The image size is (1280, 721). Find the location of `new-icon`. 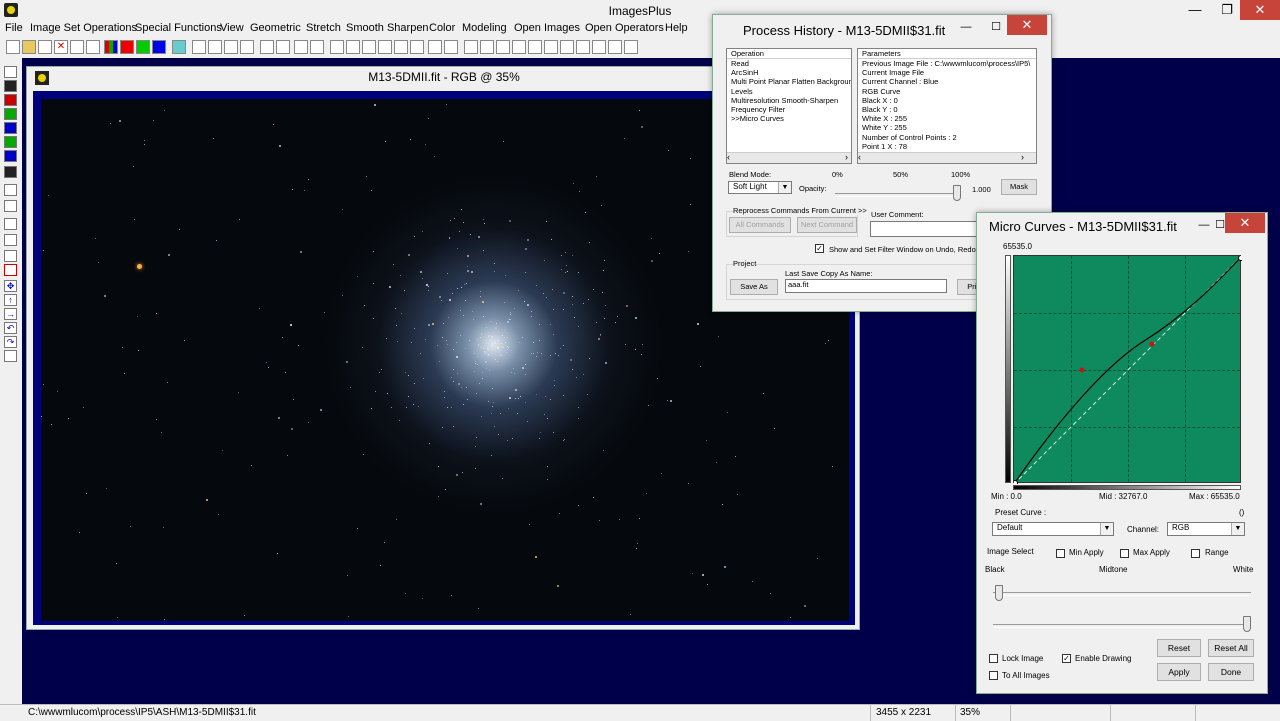

new-icon is located at coordinates (13, 47).